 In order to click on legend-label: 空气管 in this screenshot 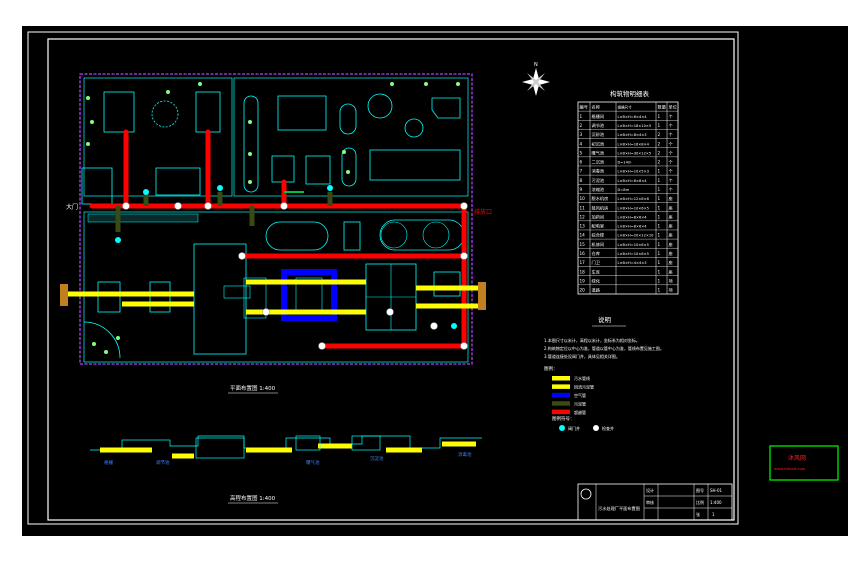, I will do `click(580, 395)`.